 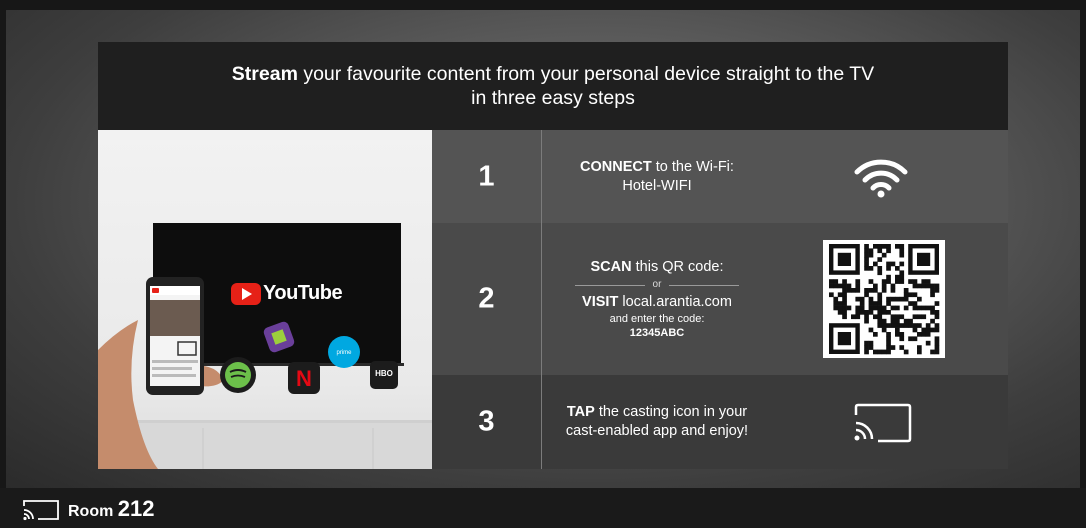 I want to click on access-code: 12345ABC, so click(x=657, y=333).